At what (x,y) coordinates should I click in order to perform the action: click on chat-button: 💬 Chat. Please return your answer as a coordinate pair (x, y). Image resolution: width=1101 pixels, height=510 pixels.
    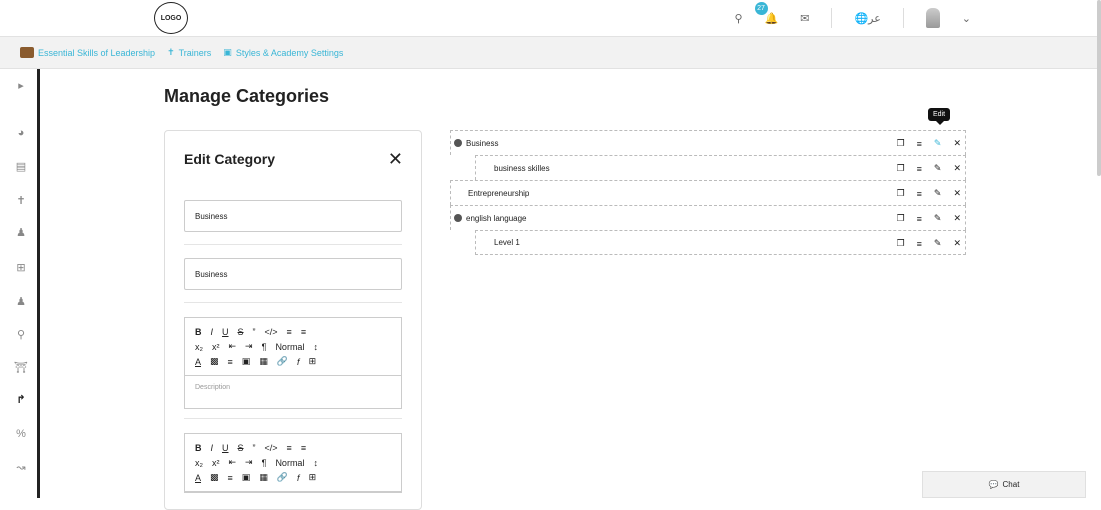
    Looking at the image, I should click on (1004, 484).